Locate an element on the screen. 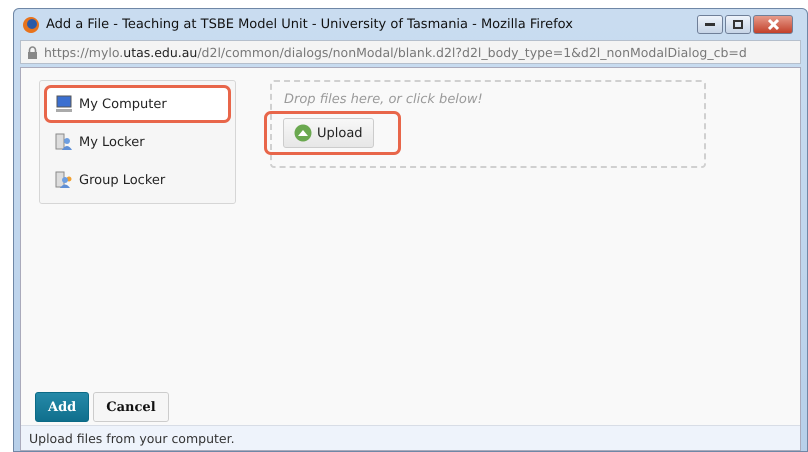 This screenshot has height=452, width=808. minimize-icon is located at coordinates (710, 24).